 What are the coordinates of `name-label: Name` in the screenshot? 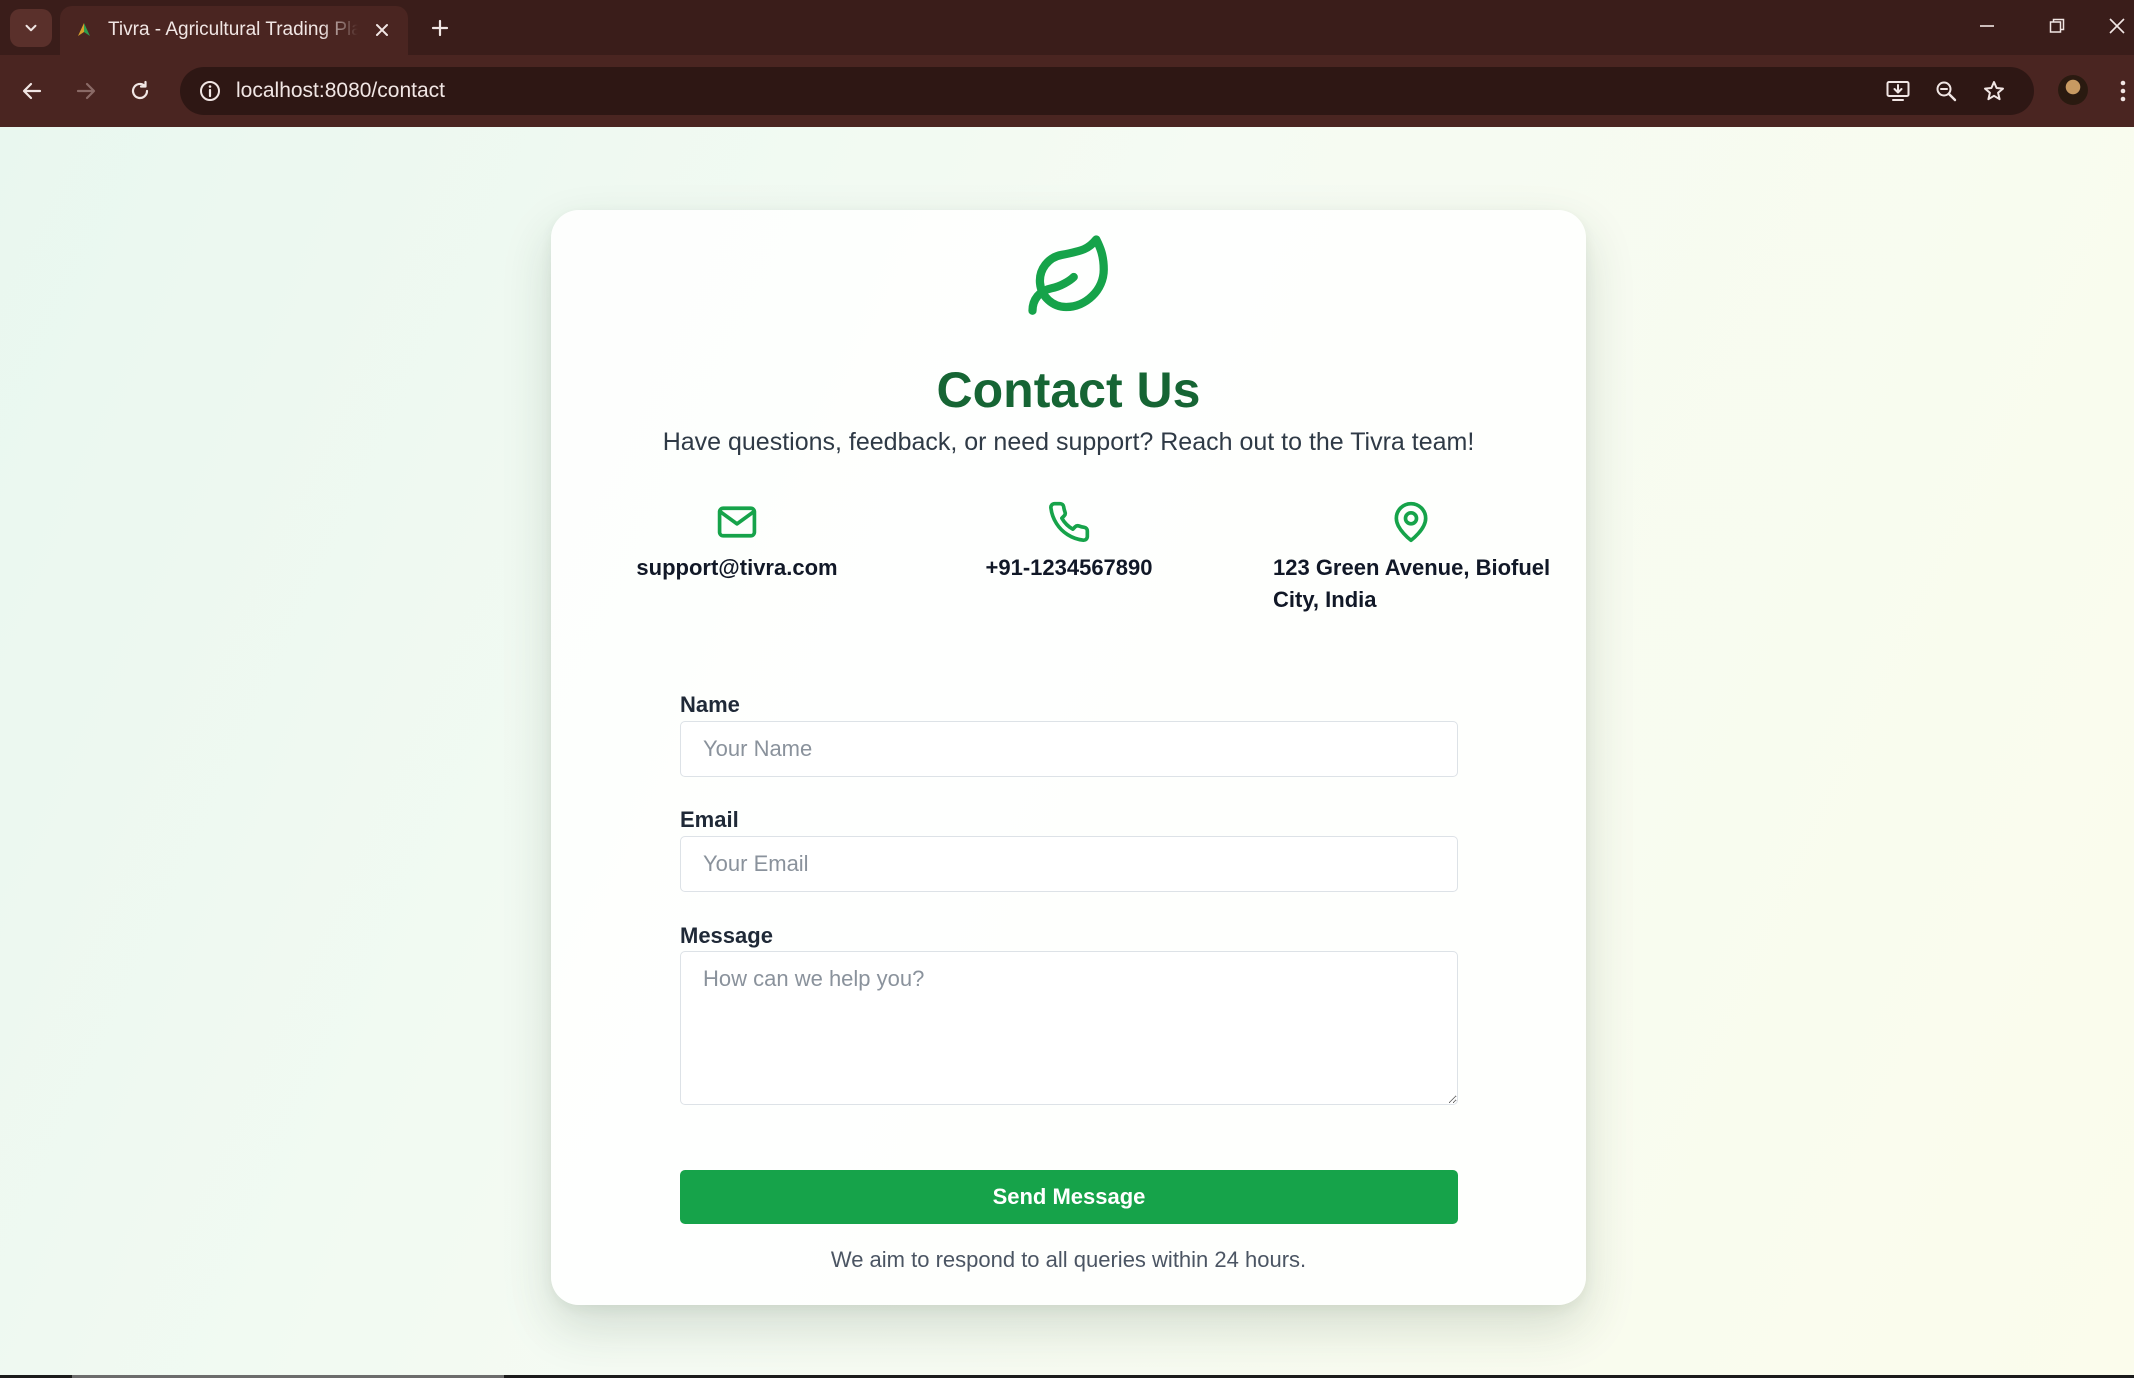 It's located at (710, 704).